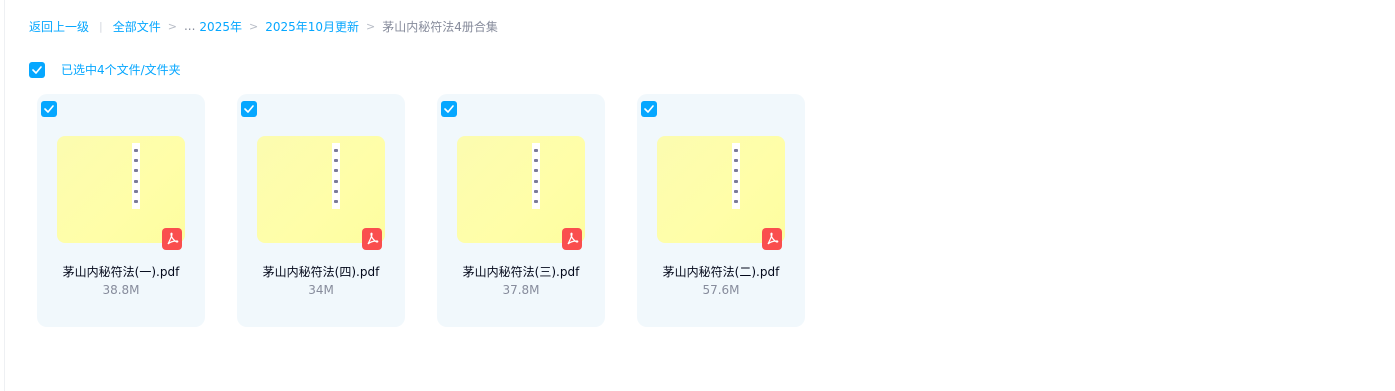 The height and width of the screenshot is (391, 1395). Describe the element at coordinates (4, 195) in the screenshot. I see `content-left-border` at that location.